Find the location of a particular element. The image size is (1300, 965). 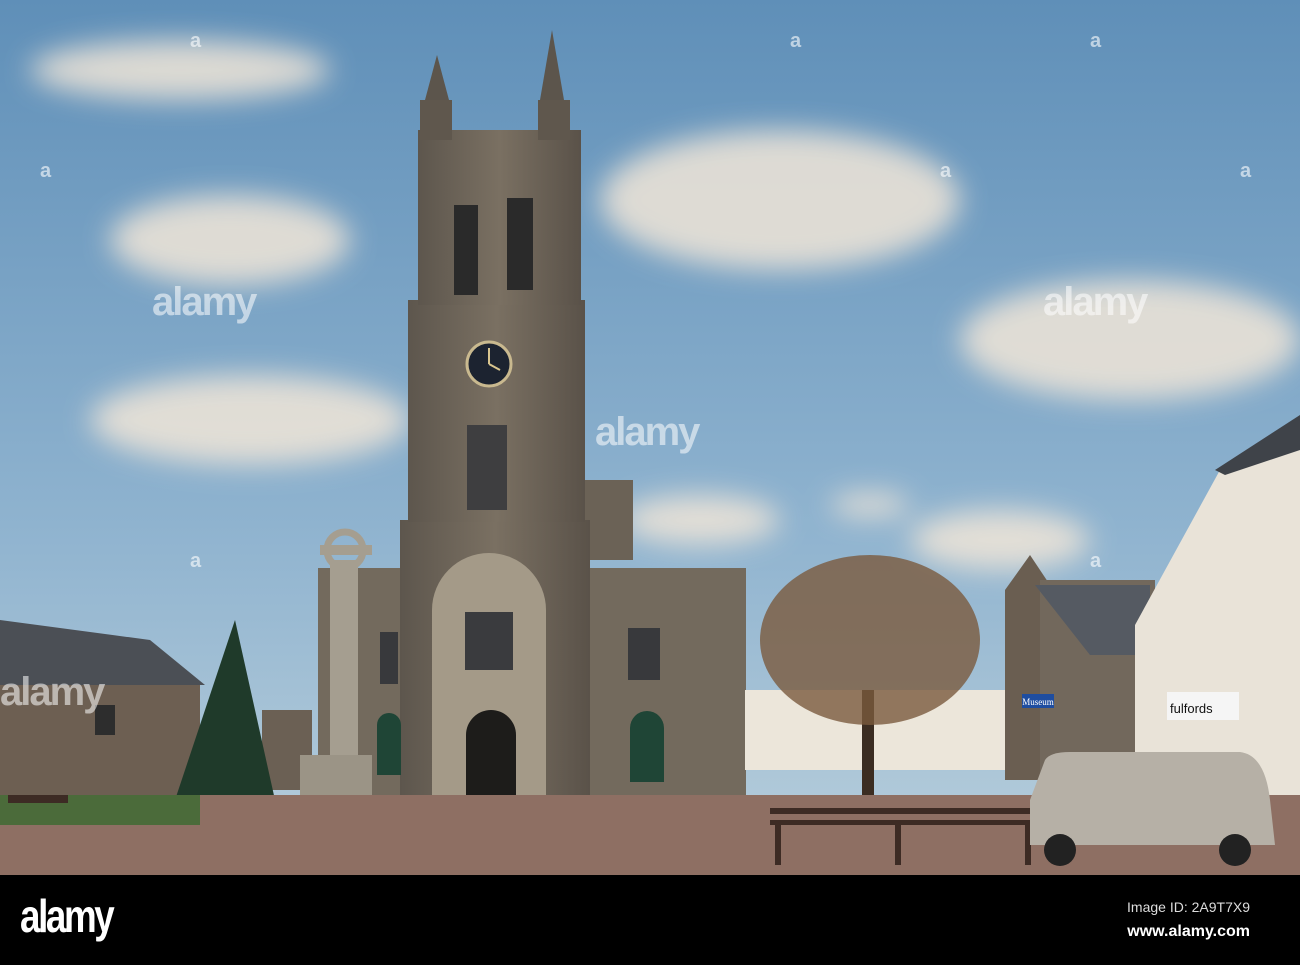

fulfords-sign: fulfords is located at coordinates (1191, 708).